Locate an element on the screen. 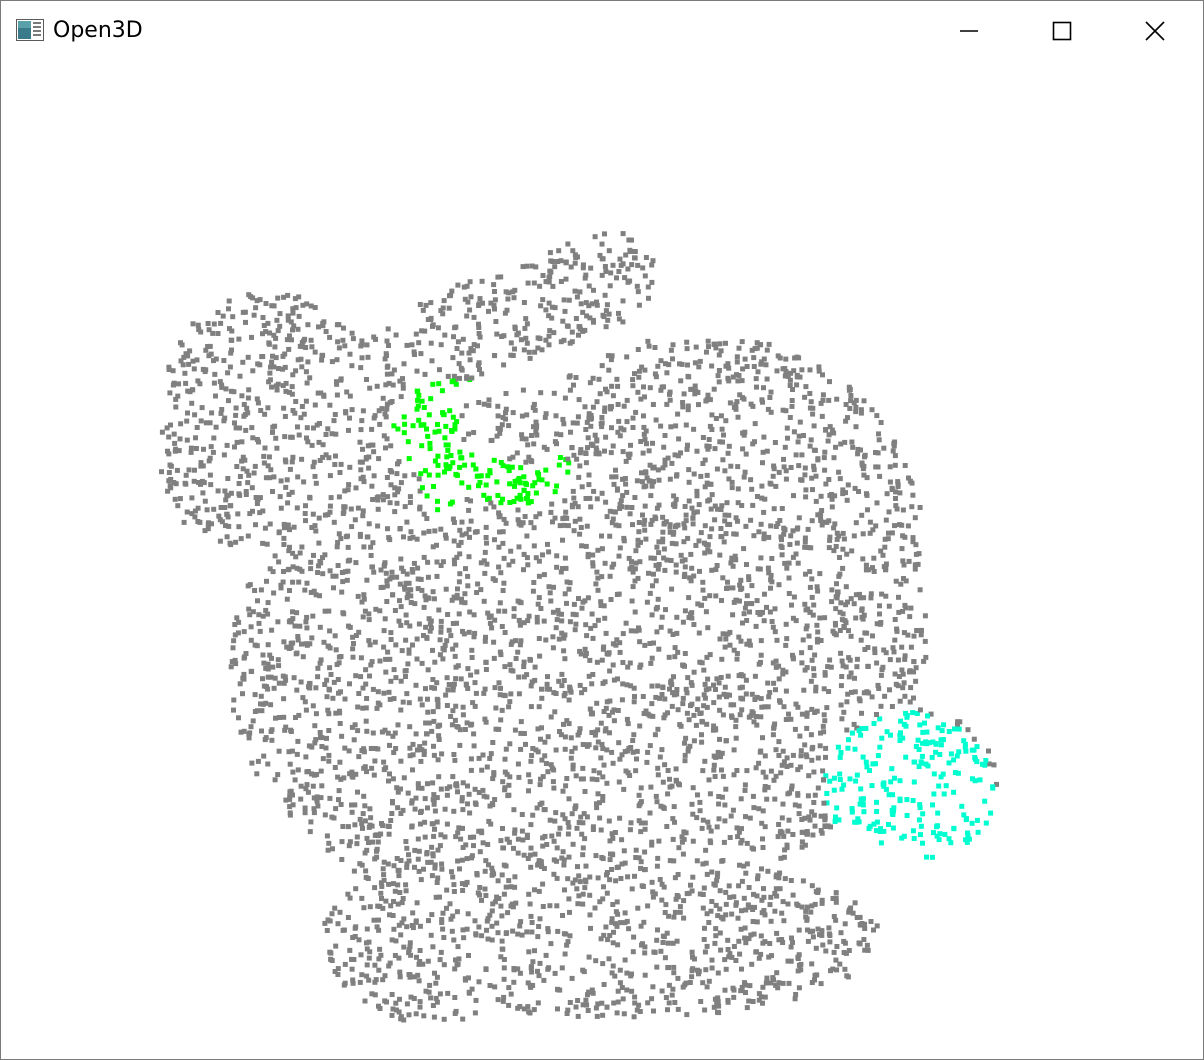 The image size is (1204, 1060). title-bar: Open3D is located at coordinates (602, 31).